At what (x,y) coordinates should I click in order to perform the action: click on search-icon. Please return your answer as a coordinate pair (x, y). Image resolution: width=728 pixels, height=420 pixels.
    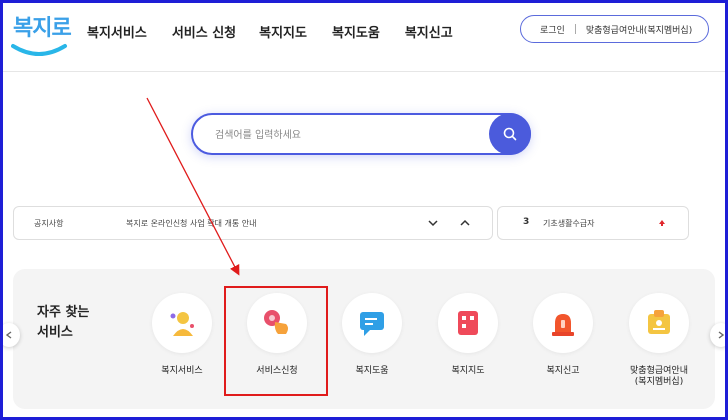
    Looking at the image, I should click on (510, 134).